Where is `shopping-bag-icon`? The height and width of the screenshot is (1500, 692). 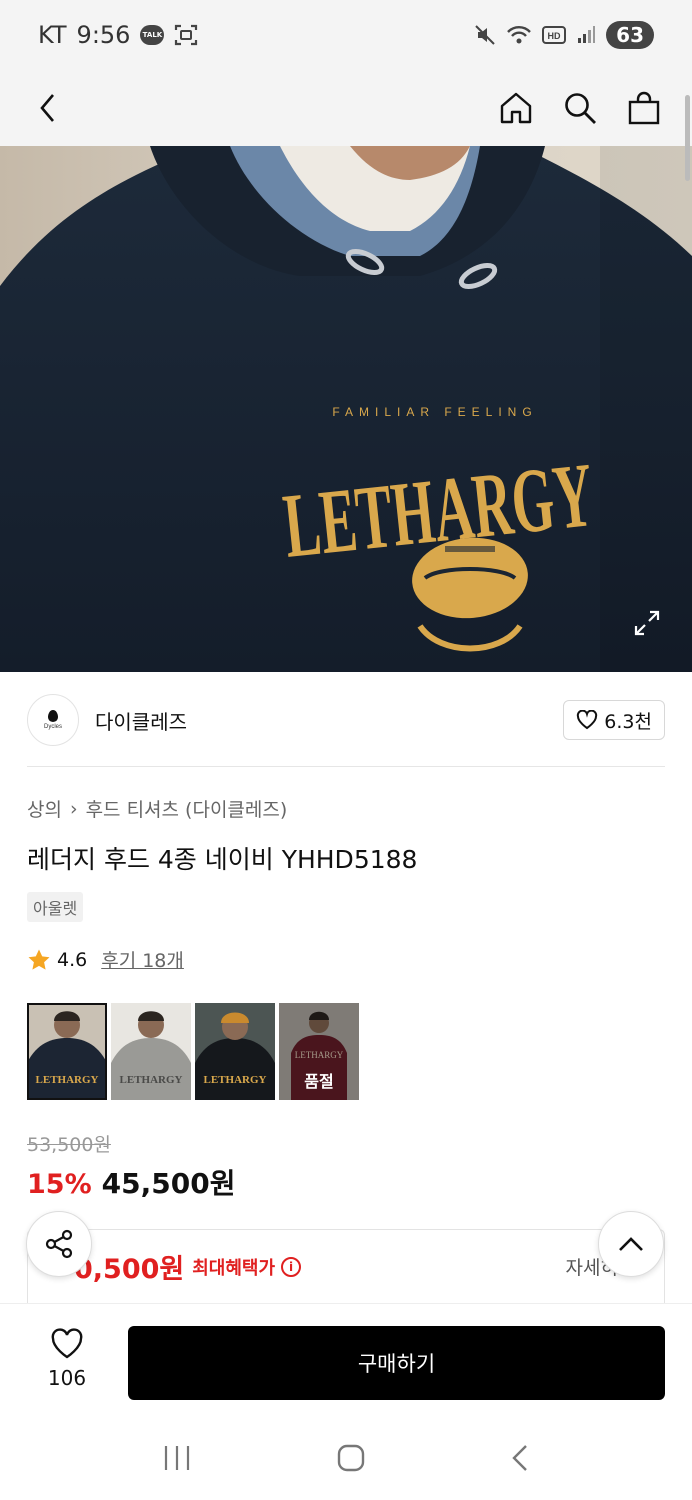 shopping-bag-icon is located at coordinates (644, 108).